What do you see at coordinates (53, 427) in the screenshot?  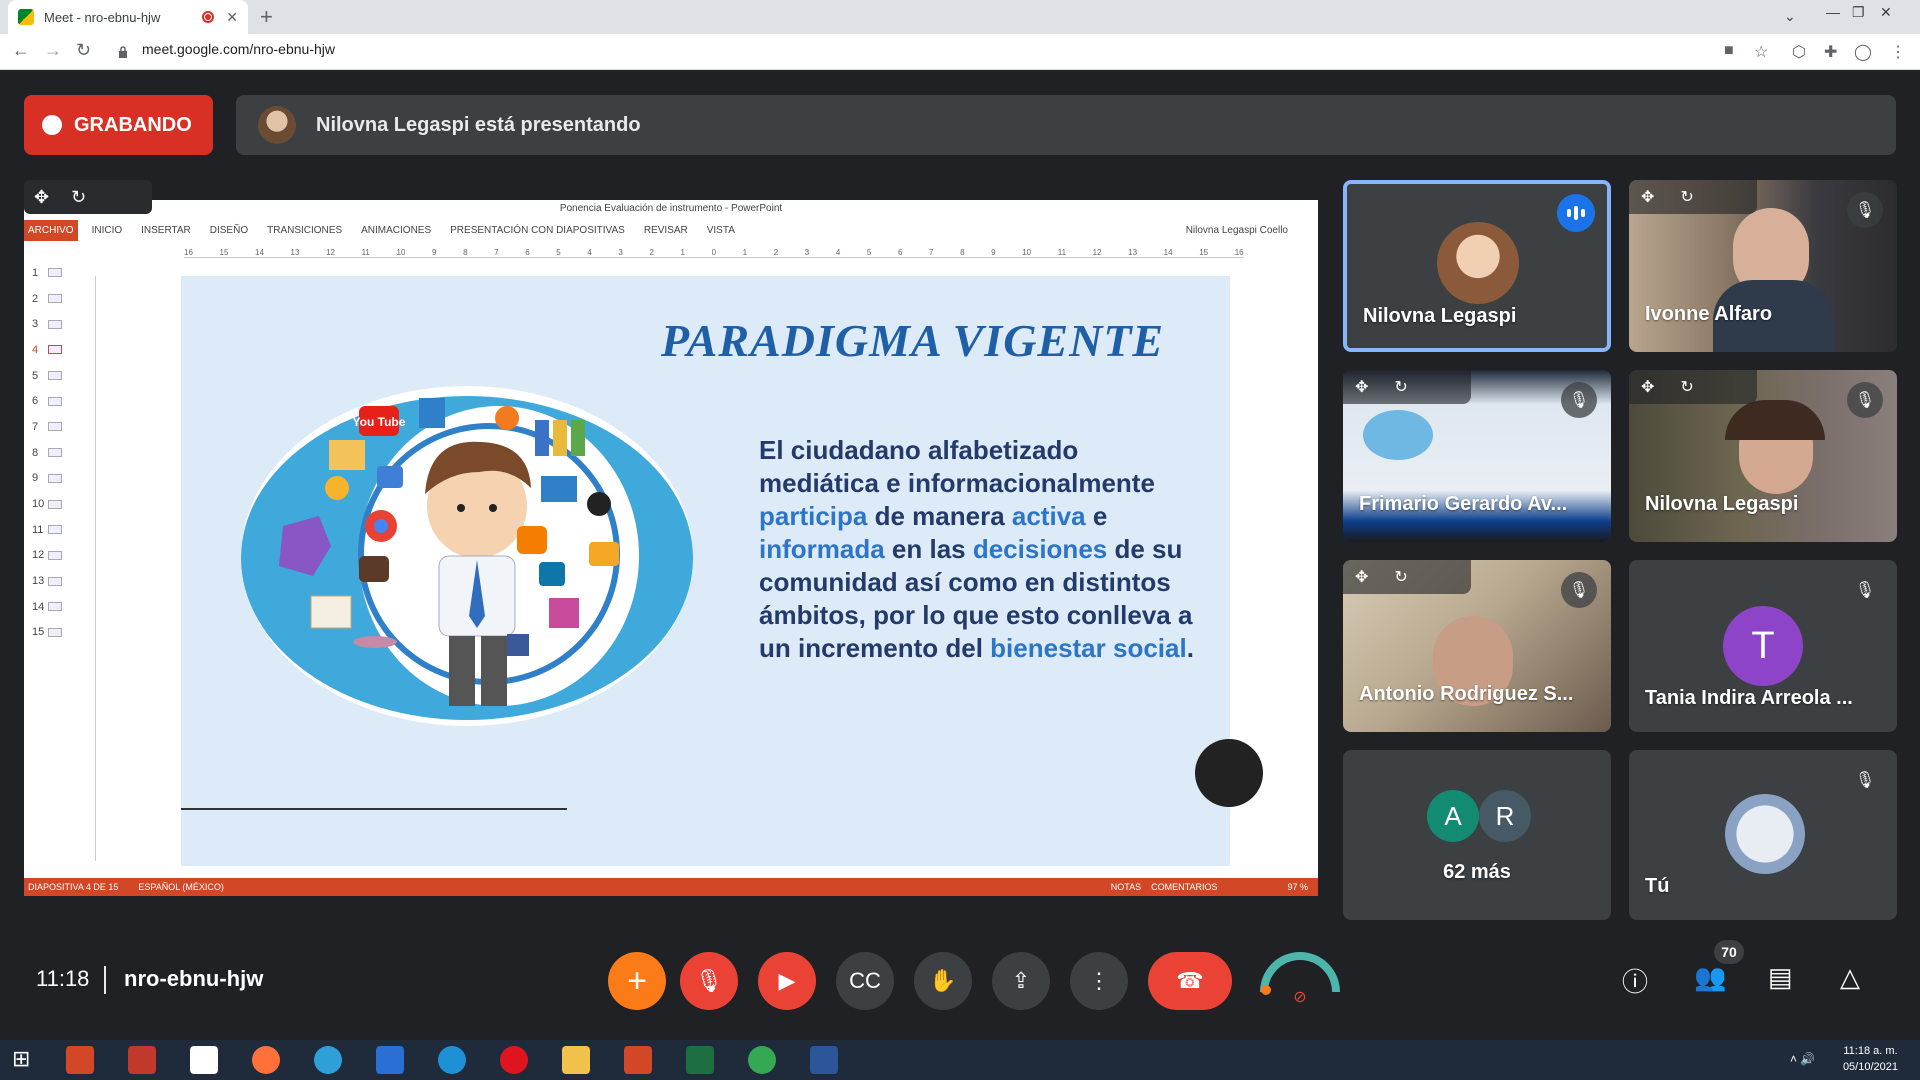 I see `slide-thumbnail: 7` at bounding box center [53, 427].